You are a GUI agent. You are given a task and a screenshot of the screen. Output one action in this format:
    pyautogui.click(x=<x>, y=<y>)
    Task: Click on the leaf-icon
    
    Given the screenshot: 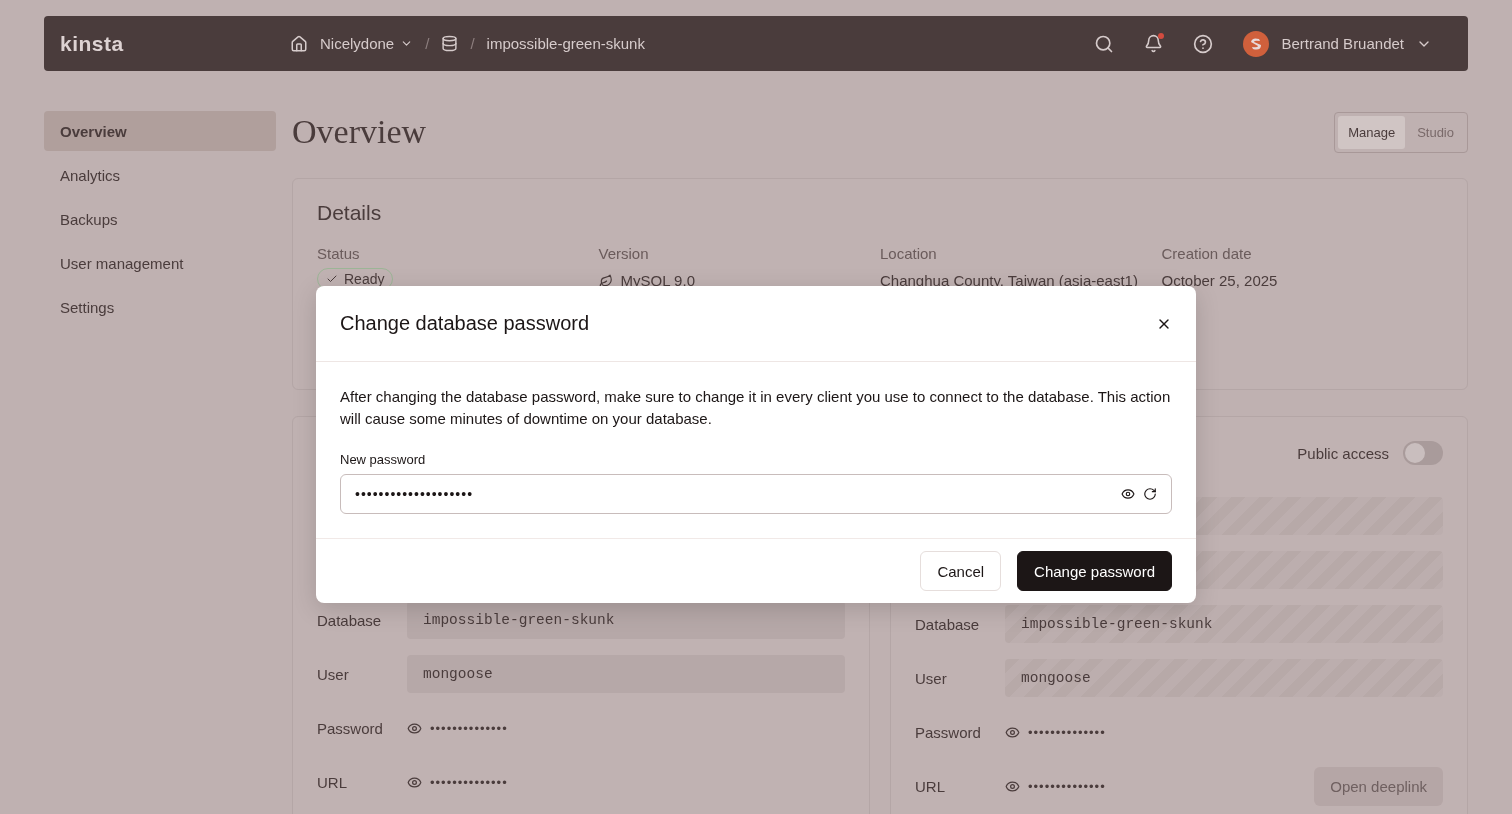 What is the action you would take?
    pyautogui.click(x=605, y=280)
    